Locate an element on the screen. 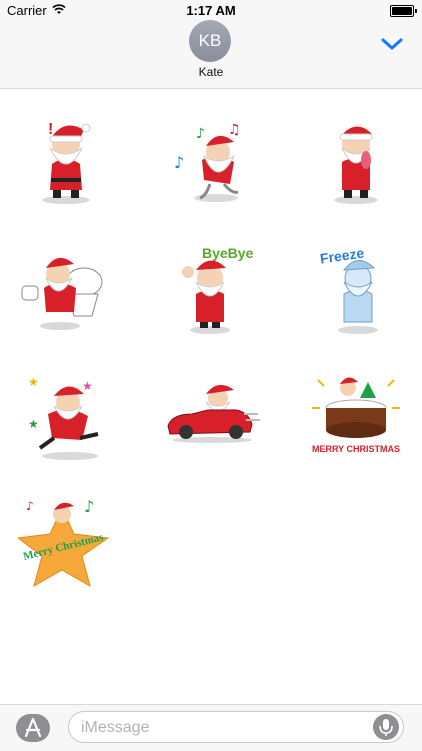  sticker-santa-surprised: ! is located at coordinates (66, 158).